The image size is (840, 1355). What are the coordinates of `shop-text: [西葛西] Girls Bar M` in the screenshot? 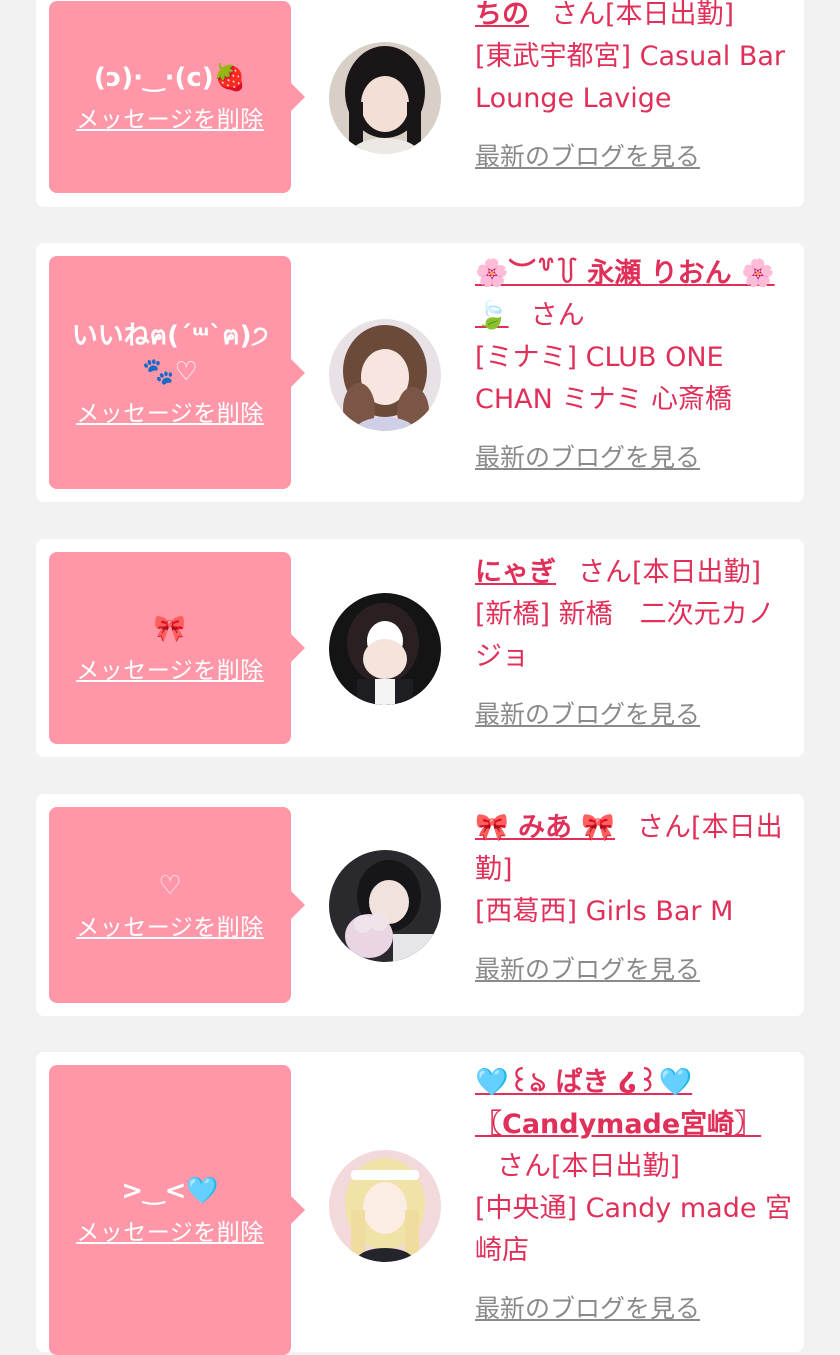 It's located at (604, 911).